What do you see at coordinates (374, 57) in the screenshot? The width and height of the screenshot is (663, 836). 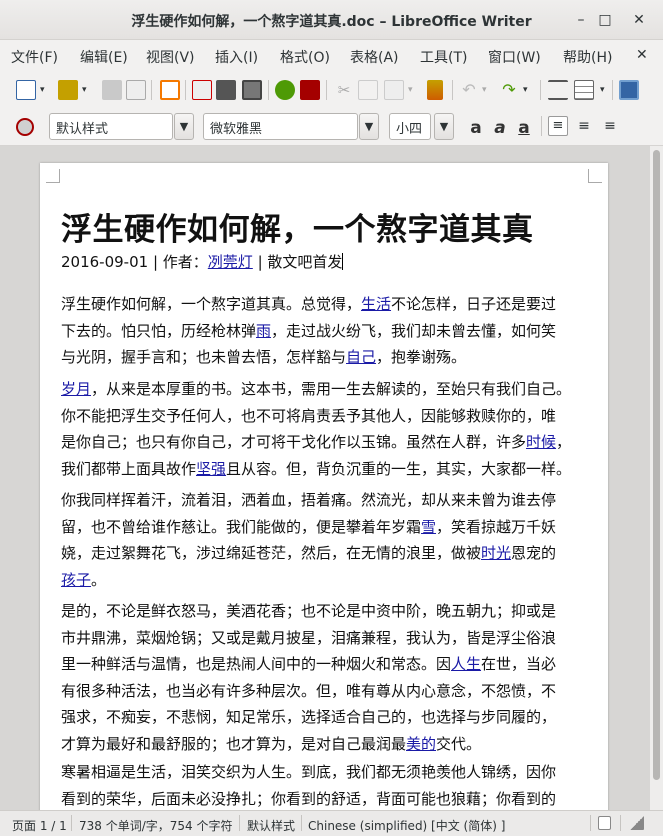 I see `menu-table: 表格(A)` at bounding box center [374, 57].